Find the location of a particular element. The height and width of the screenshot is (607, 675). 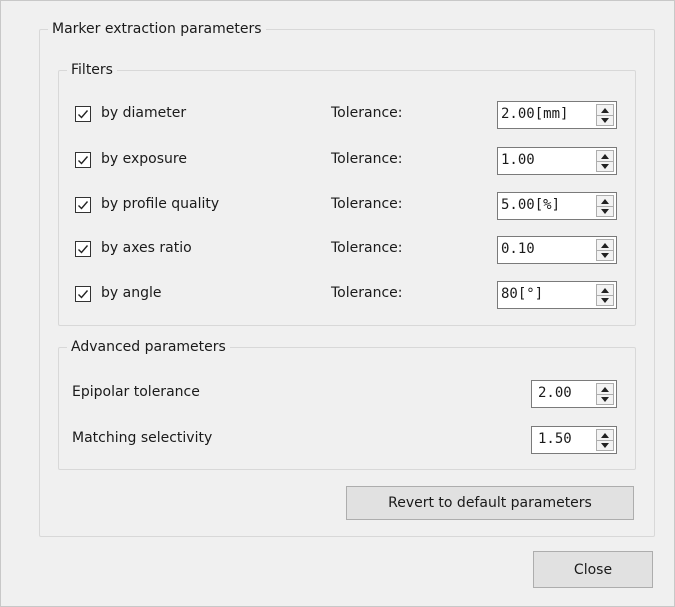

matching-selectivity-spinbox: 1.50 is located at coordinates (574, 440).